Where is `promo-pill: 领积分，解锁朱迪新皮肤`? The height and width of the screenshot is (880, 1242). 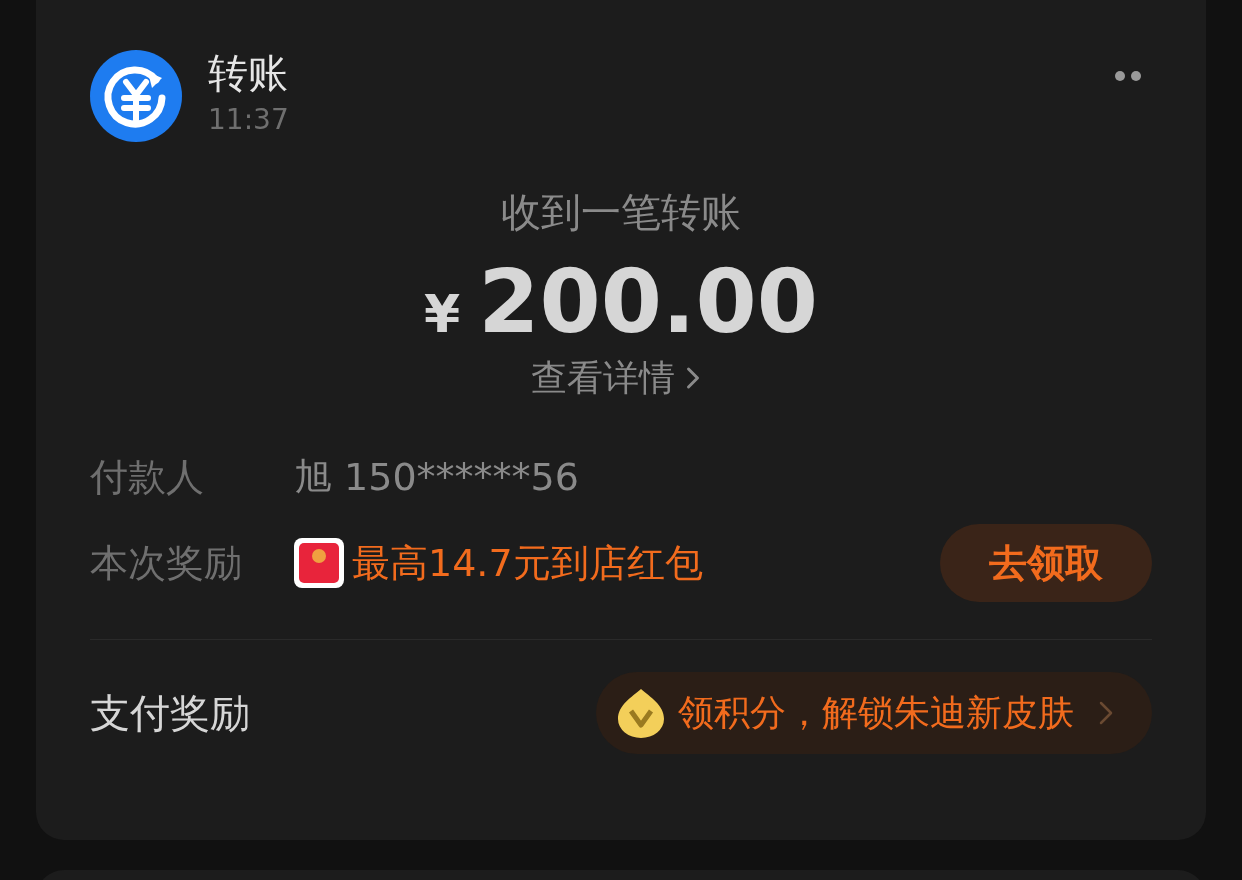 promo-pill: 领积分，解锁朱迪新皮肤 is located at coordinates (874, 713).